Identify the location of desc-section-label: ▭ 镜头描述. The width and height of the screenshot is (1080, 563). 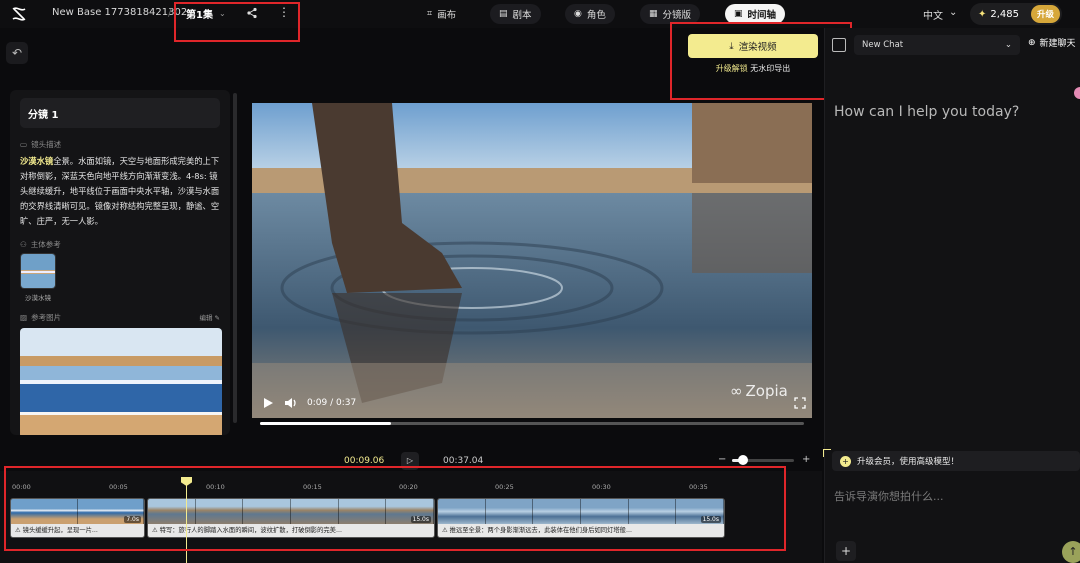
(40, 144).